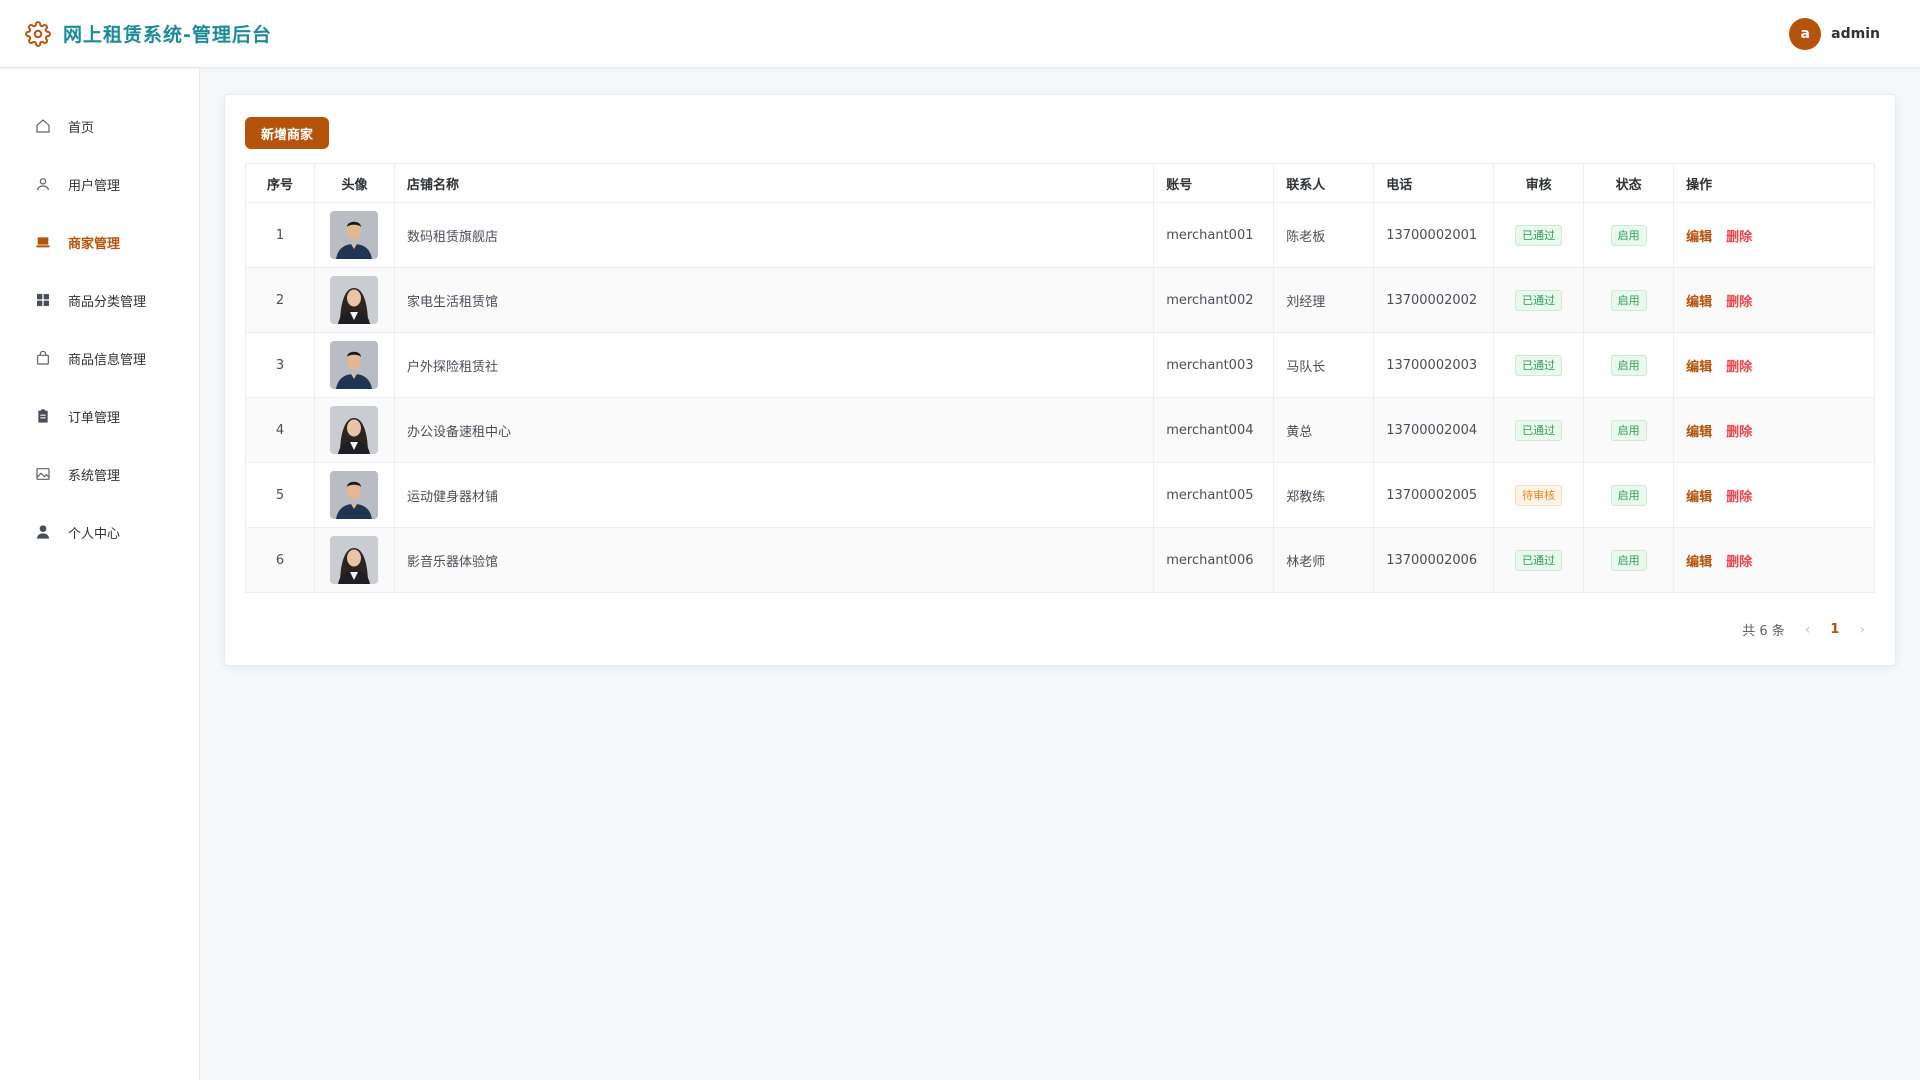 Image resolution: width=1920 pixels, height=1080 pixels. I want to click on col-shop-name: 店铺名称, so click(774, 183).